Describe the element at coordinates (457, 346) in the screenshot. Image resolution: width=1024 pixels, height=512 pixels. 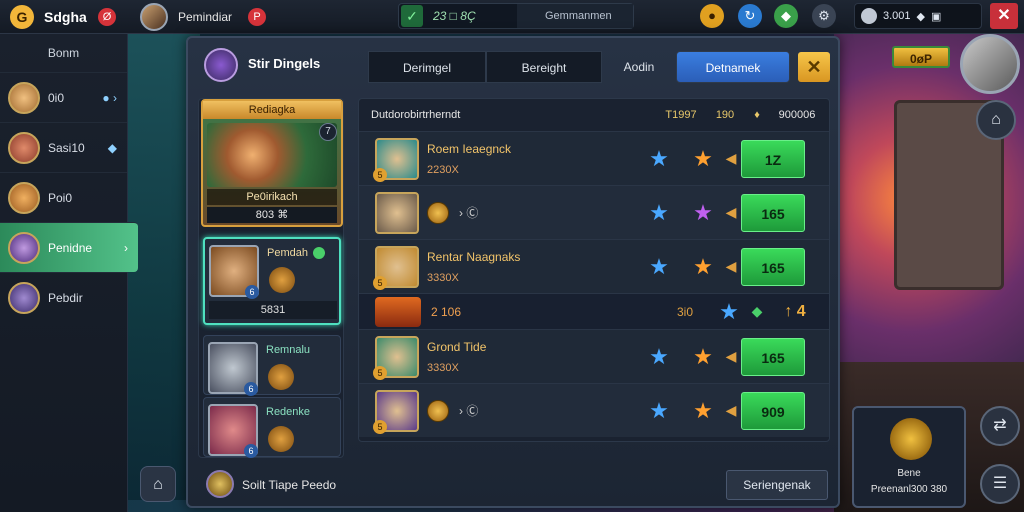
I see `row-name: Grond Tide` at that location.